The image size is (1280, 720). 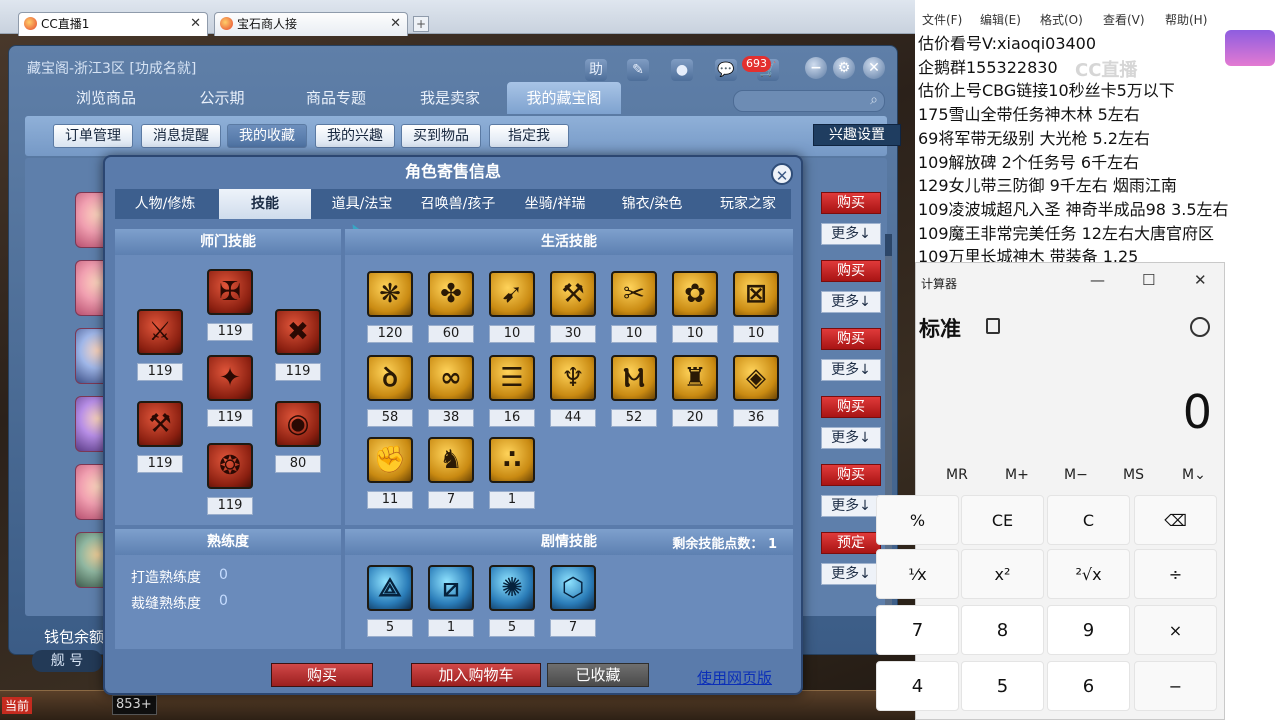 I want to click on digit-6-key: 6, so click(x=1088, y=686).